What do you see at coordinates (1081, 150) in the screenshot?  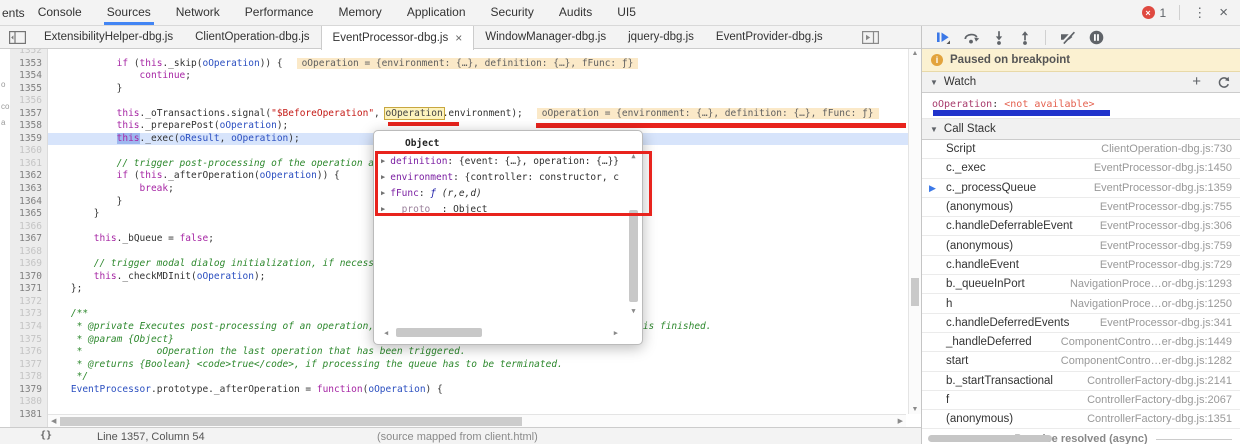 I see `callstack-frame-Script: Script ClientOperation-dbg.js:730` at bounding box center [1081, 150].